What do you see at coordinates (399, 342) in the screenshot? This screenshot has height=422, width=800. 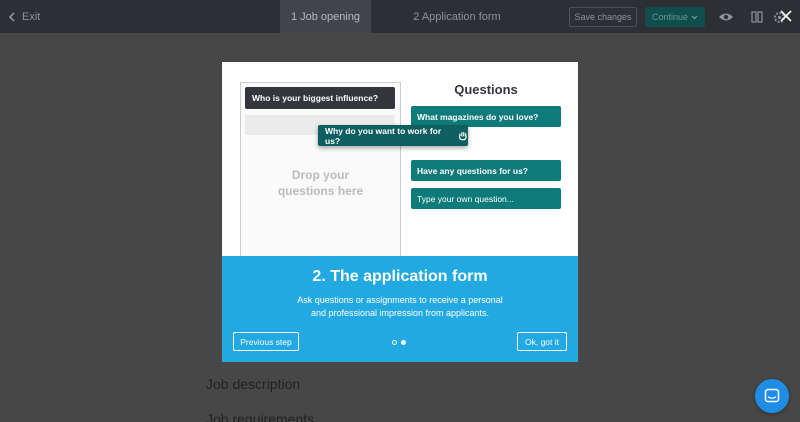 I see `step-indicator` at bounding box center [399, 342].